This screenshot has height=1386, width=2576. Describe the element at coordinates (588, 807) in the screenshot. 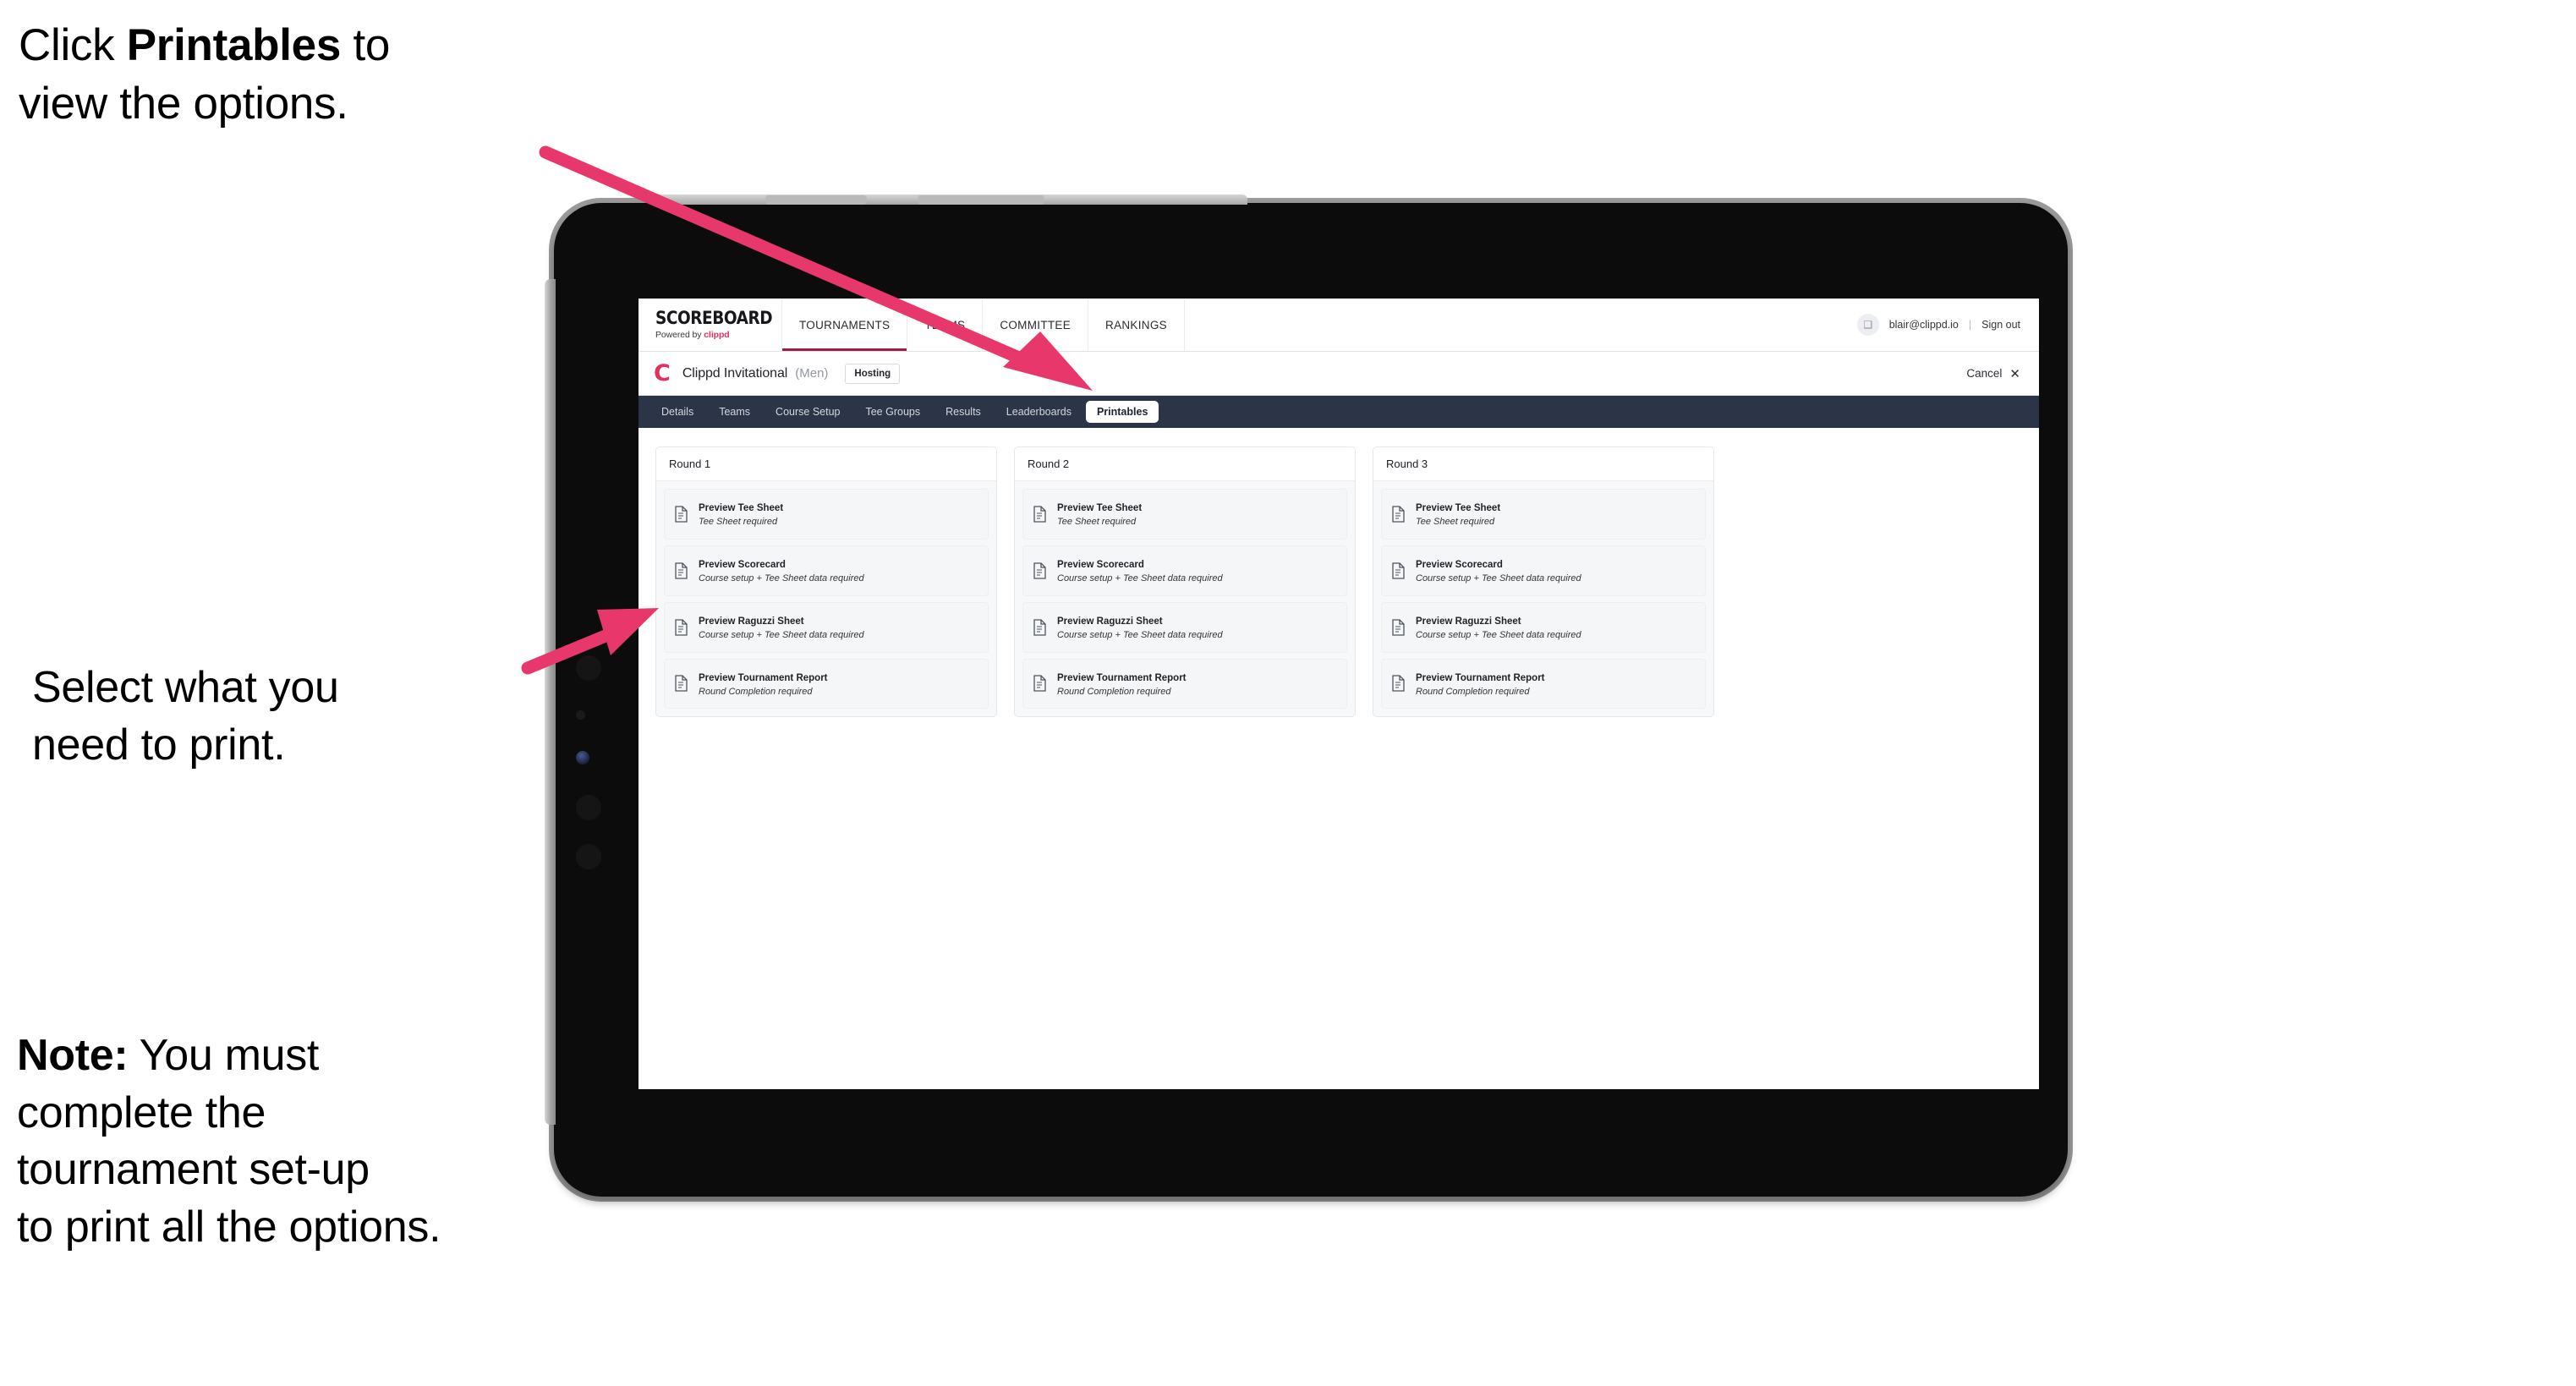

I see `volume-down-button` at that location.